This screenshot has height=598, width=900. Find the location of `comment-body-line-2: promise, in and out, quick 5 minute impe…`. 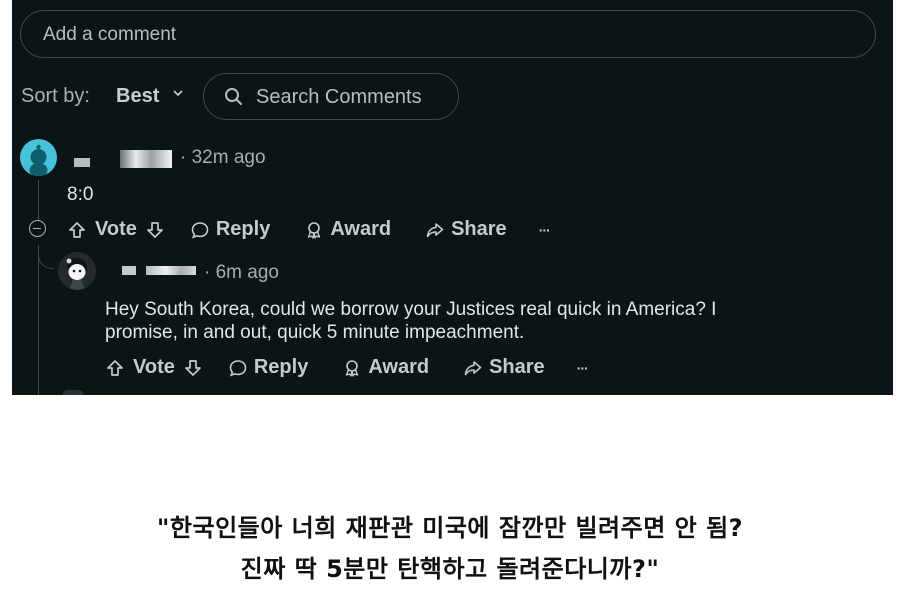

comment-body-line-2: promise, in and out, quick 5 minute impe… is located at coordinates (315, 332).